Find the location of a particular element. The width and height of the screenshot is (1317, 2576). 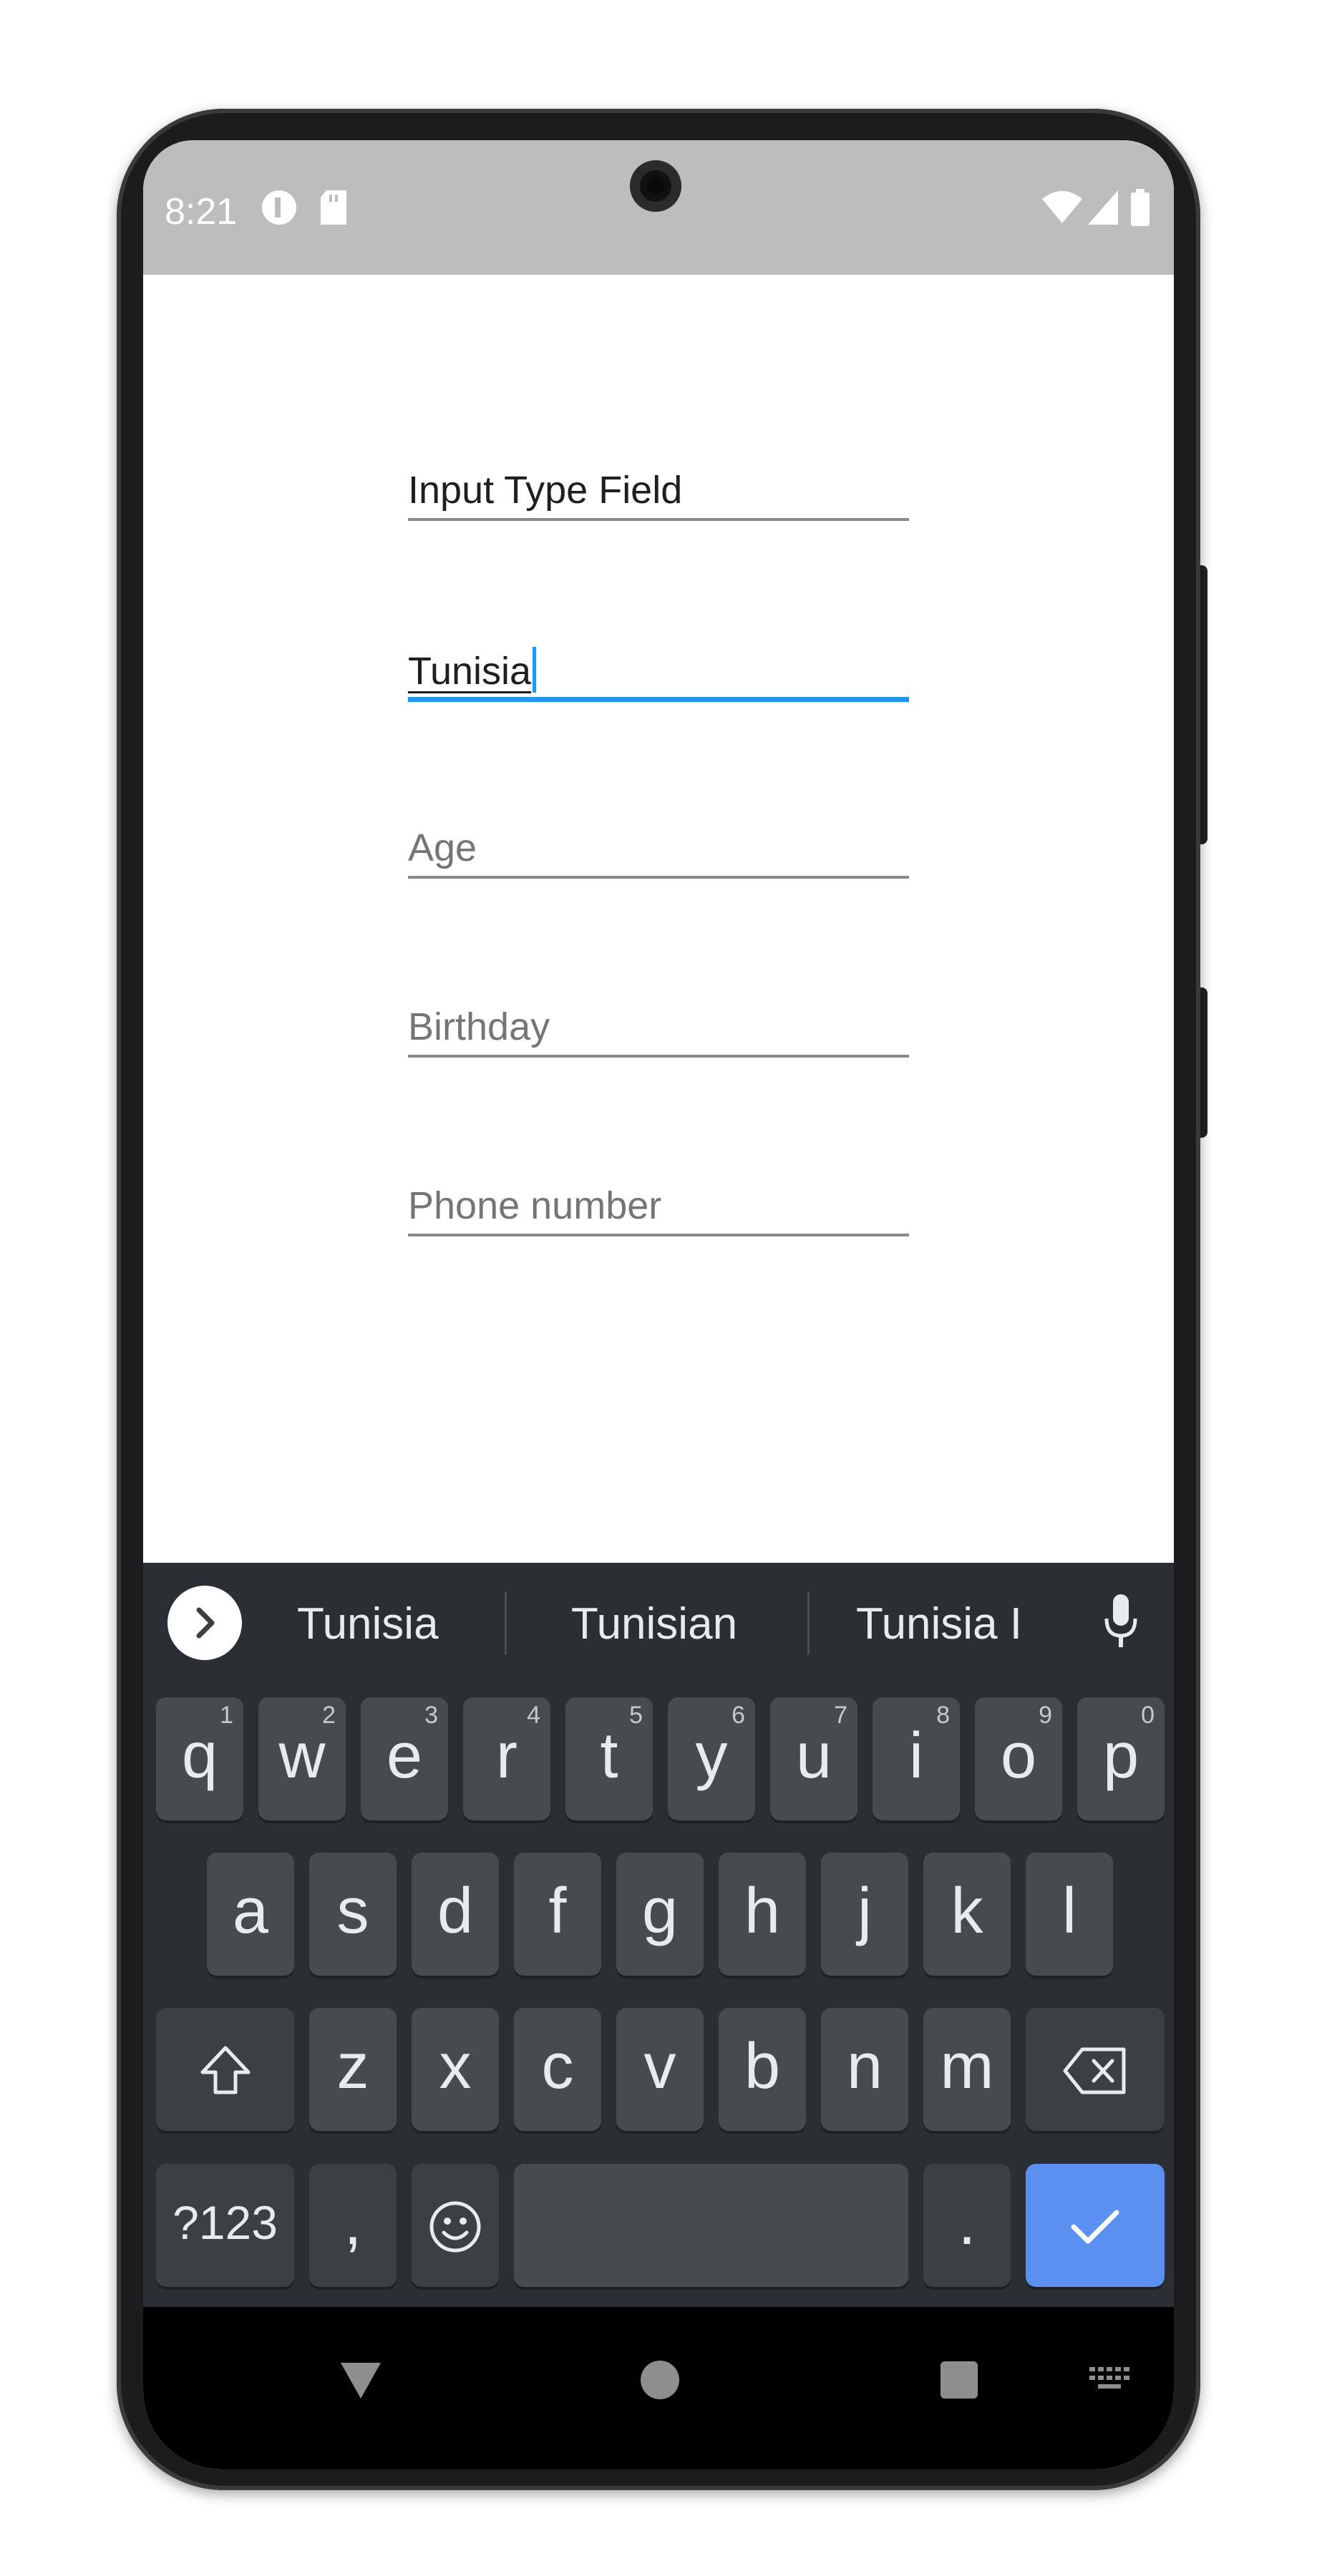

keyboard-switch-icon is located at coordinates (1109, 2381).